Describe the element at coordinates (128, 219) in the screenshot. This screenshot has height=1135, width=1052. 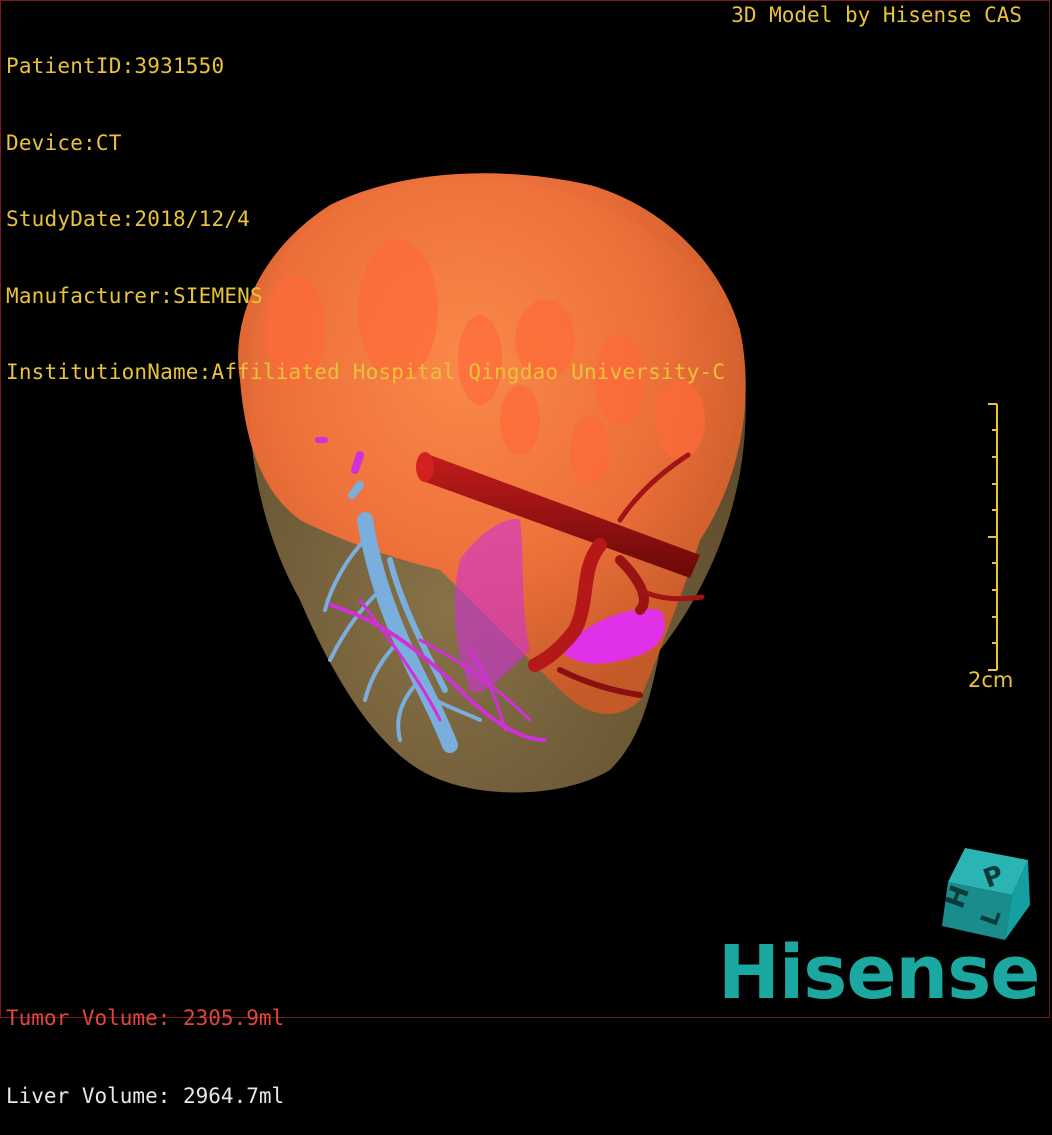
I see `study-date-text: StudyDate:2018/12/4` at that location.